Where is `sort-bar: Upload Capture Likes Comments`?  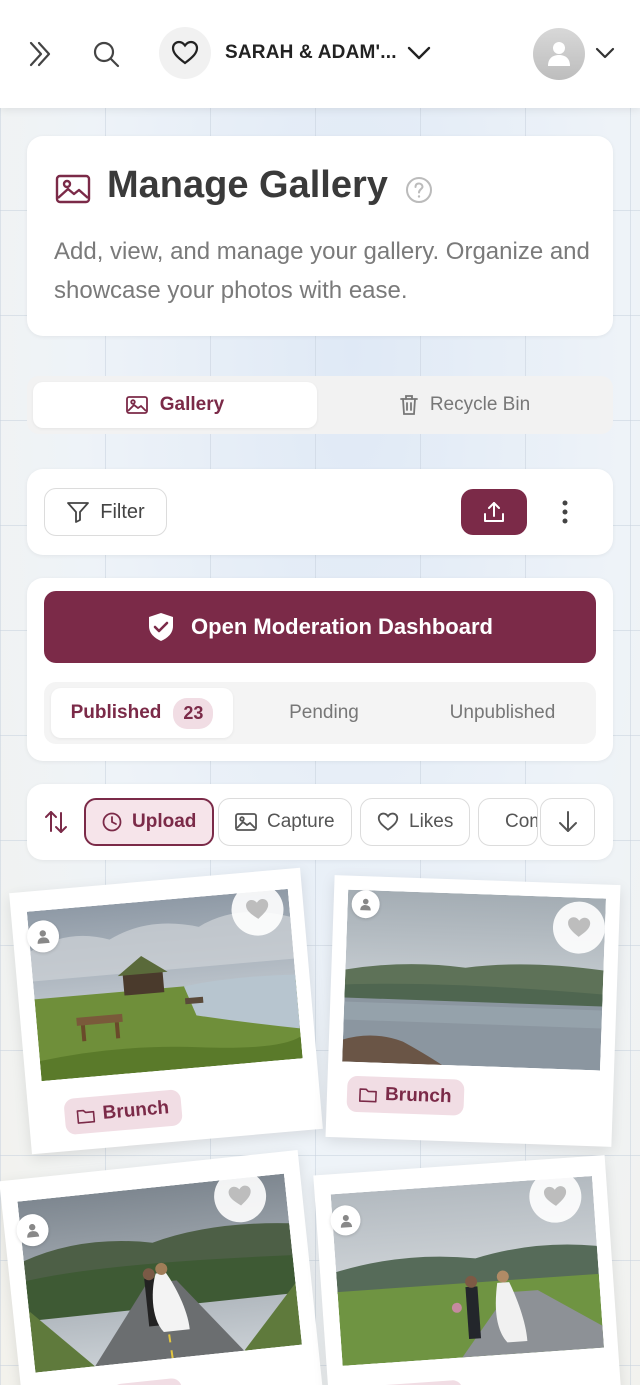
sort-bar: Upload Capture Likes Comments is located at coordinates (320, 822).